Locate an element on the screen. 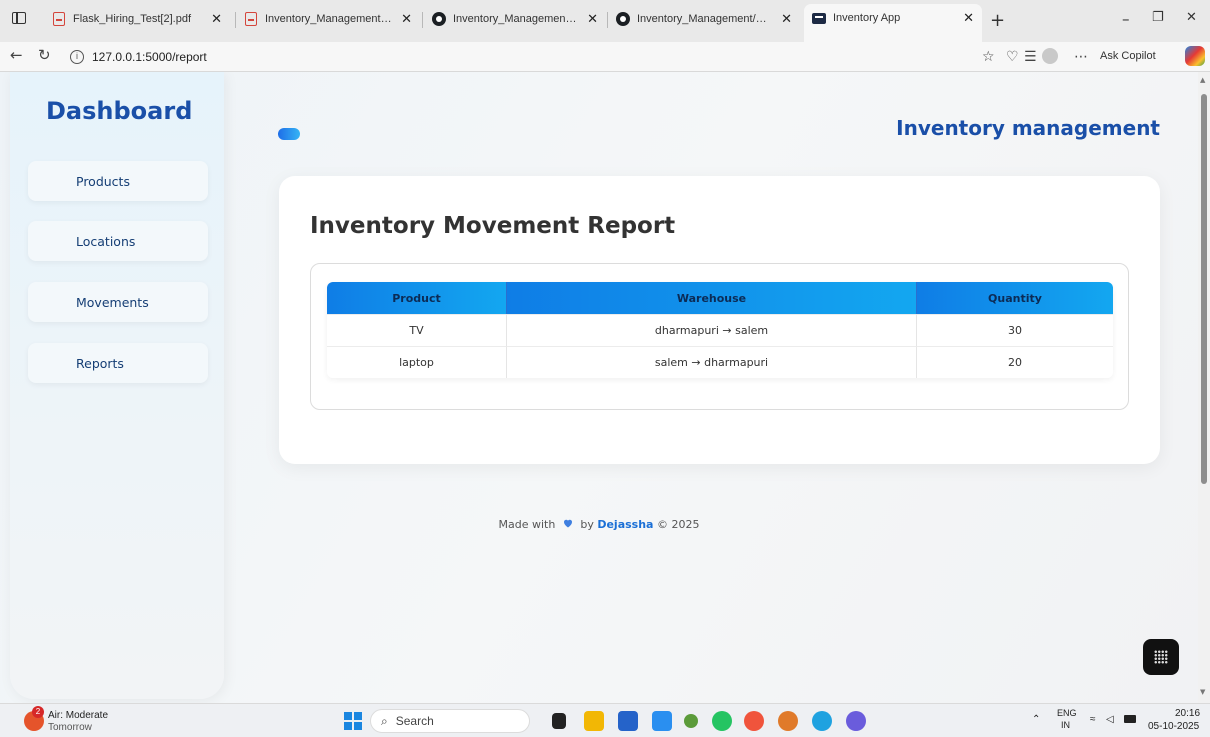  new-tab-icon: + is located at coordinates (997, 20).